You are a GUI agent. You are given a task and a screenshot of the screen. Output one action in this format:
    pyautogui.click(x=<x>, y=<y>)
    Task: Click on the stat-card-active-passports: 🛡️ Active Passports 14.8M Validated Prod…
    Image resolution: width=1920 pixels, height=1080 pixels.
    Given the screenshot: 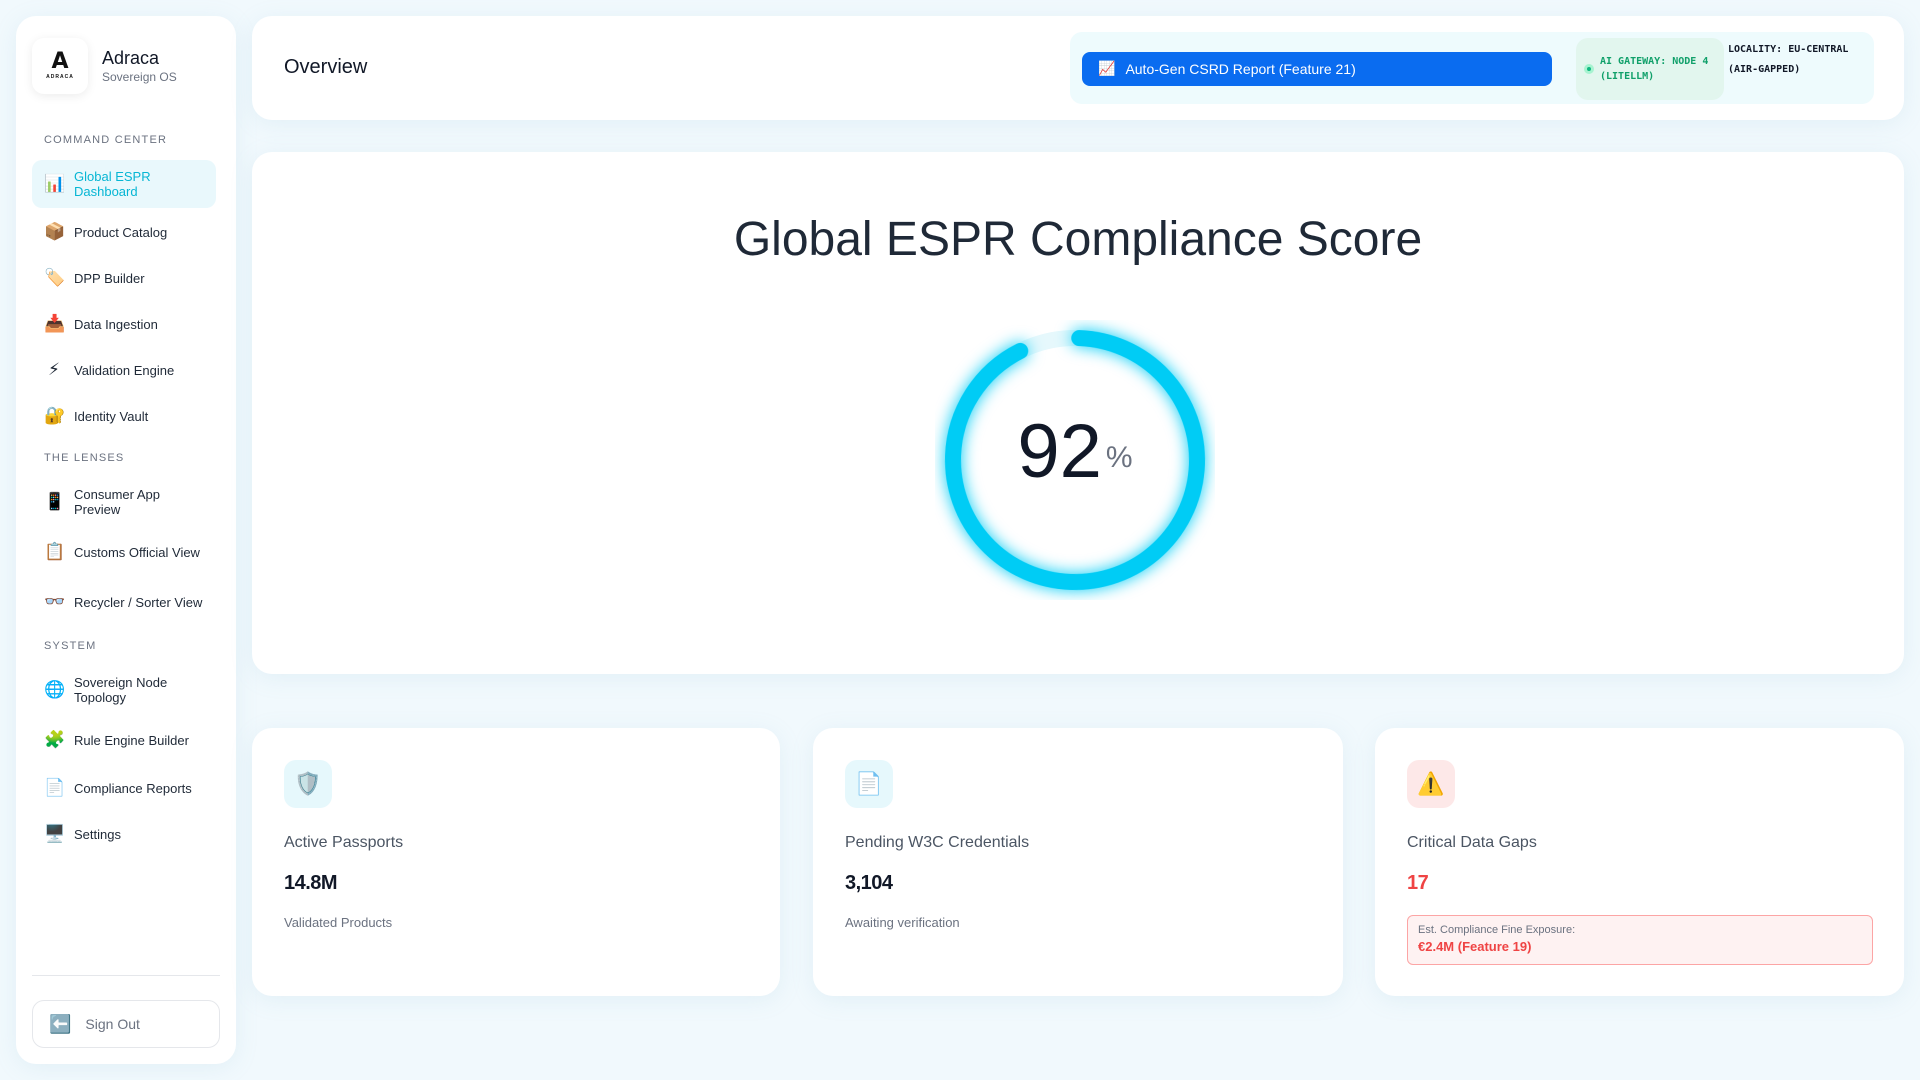 What is the action you would take?
    pyautogui.click(x=516, y=862)
    